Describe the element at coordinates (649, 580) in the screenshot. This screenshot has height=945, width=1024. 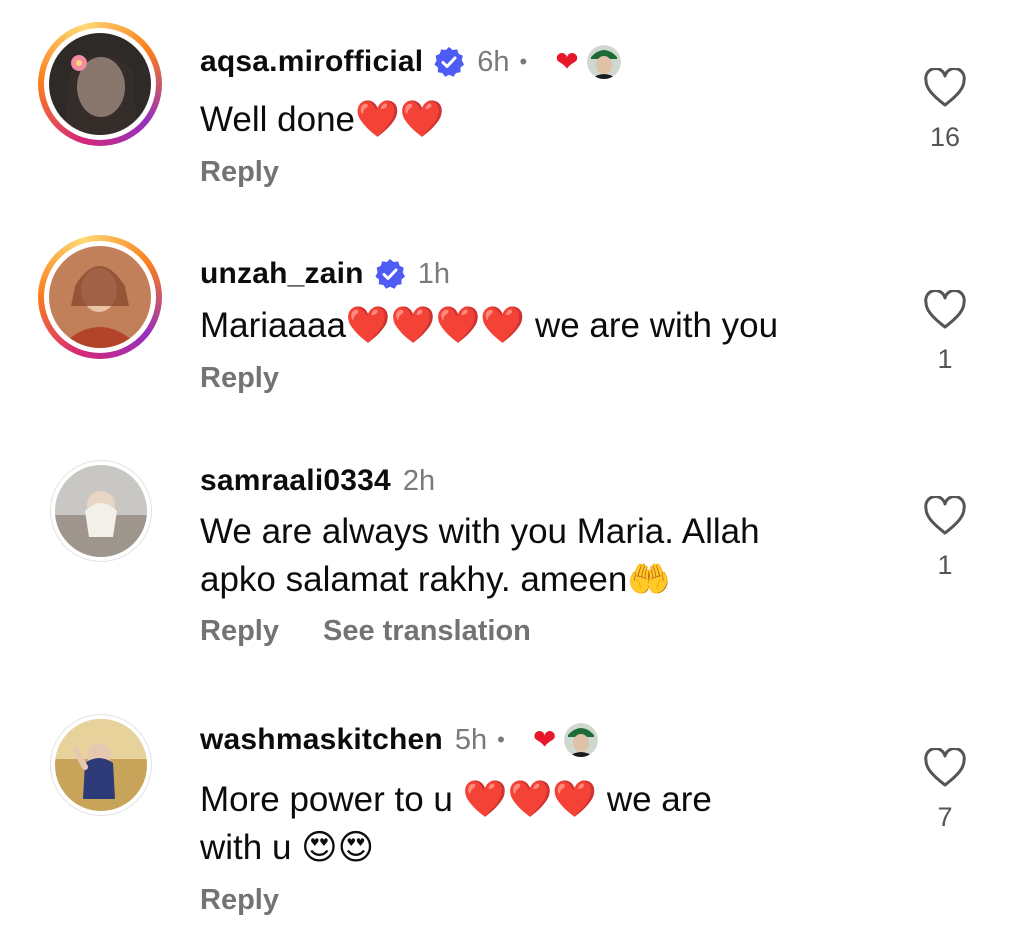
I see `praying-hands-emoji: 🤲` at that location.